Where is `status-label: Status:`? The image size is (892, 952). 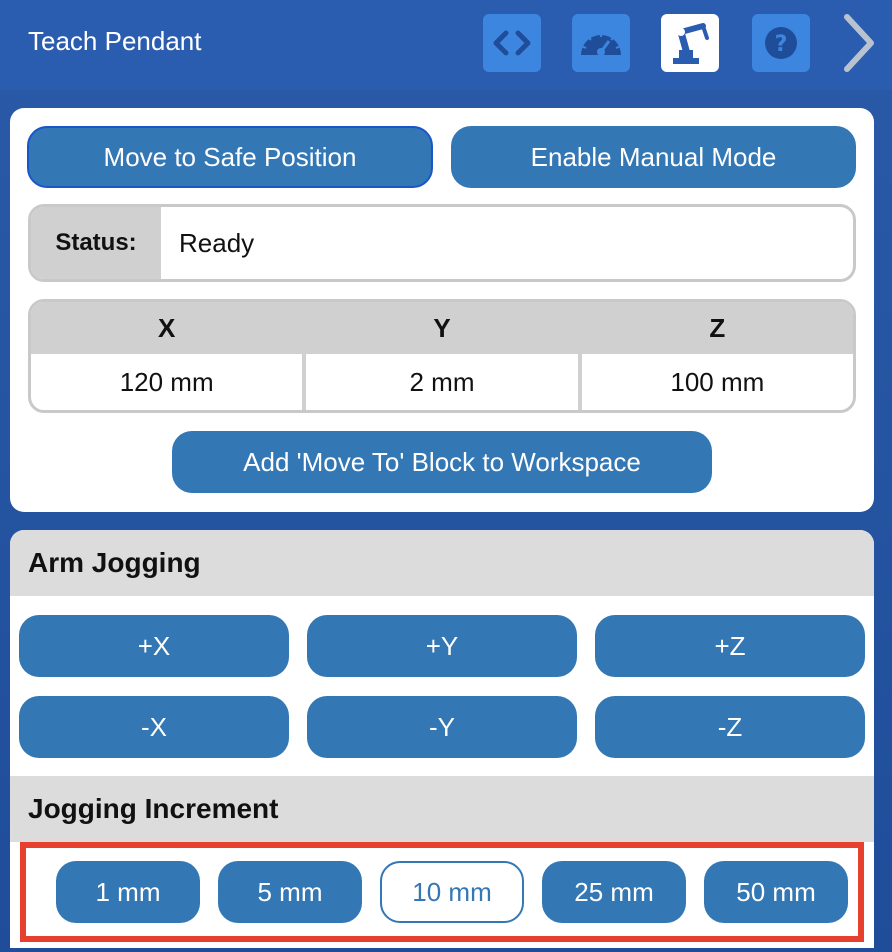 status-label: Status: is located at coordinates (96, 243).